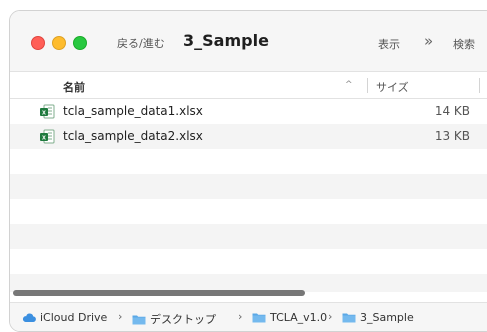  I want to click on folder-title: 3_Sample, so click(226, 40).